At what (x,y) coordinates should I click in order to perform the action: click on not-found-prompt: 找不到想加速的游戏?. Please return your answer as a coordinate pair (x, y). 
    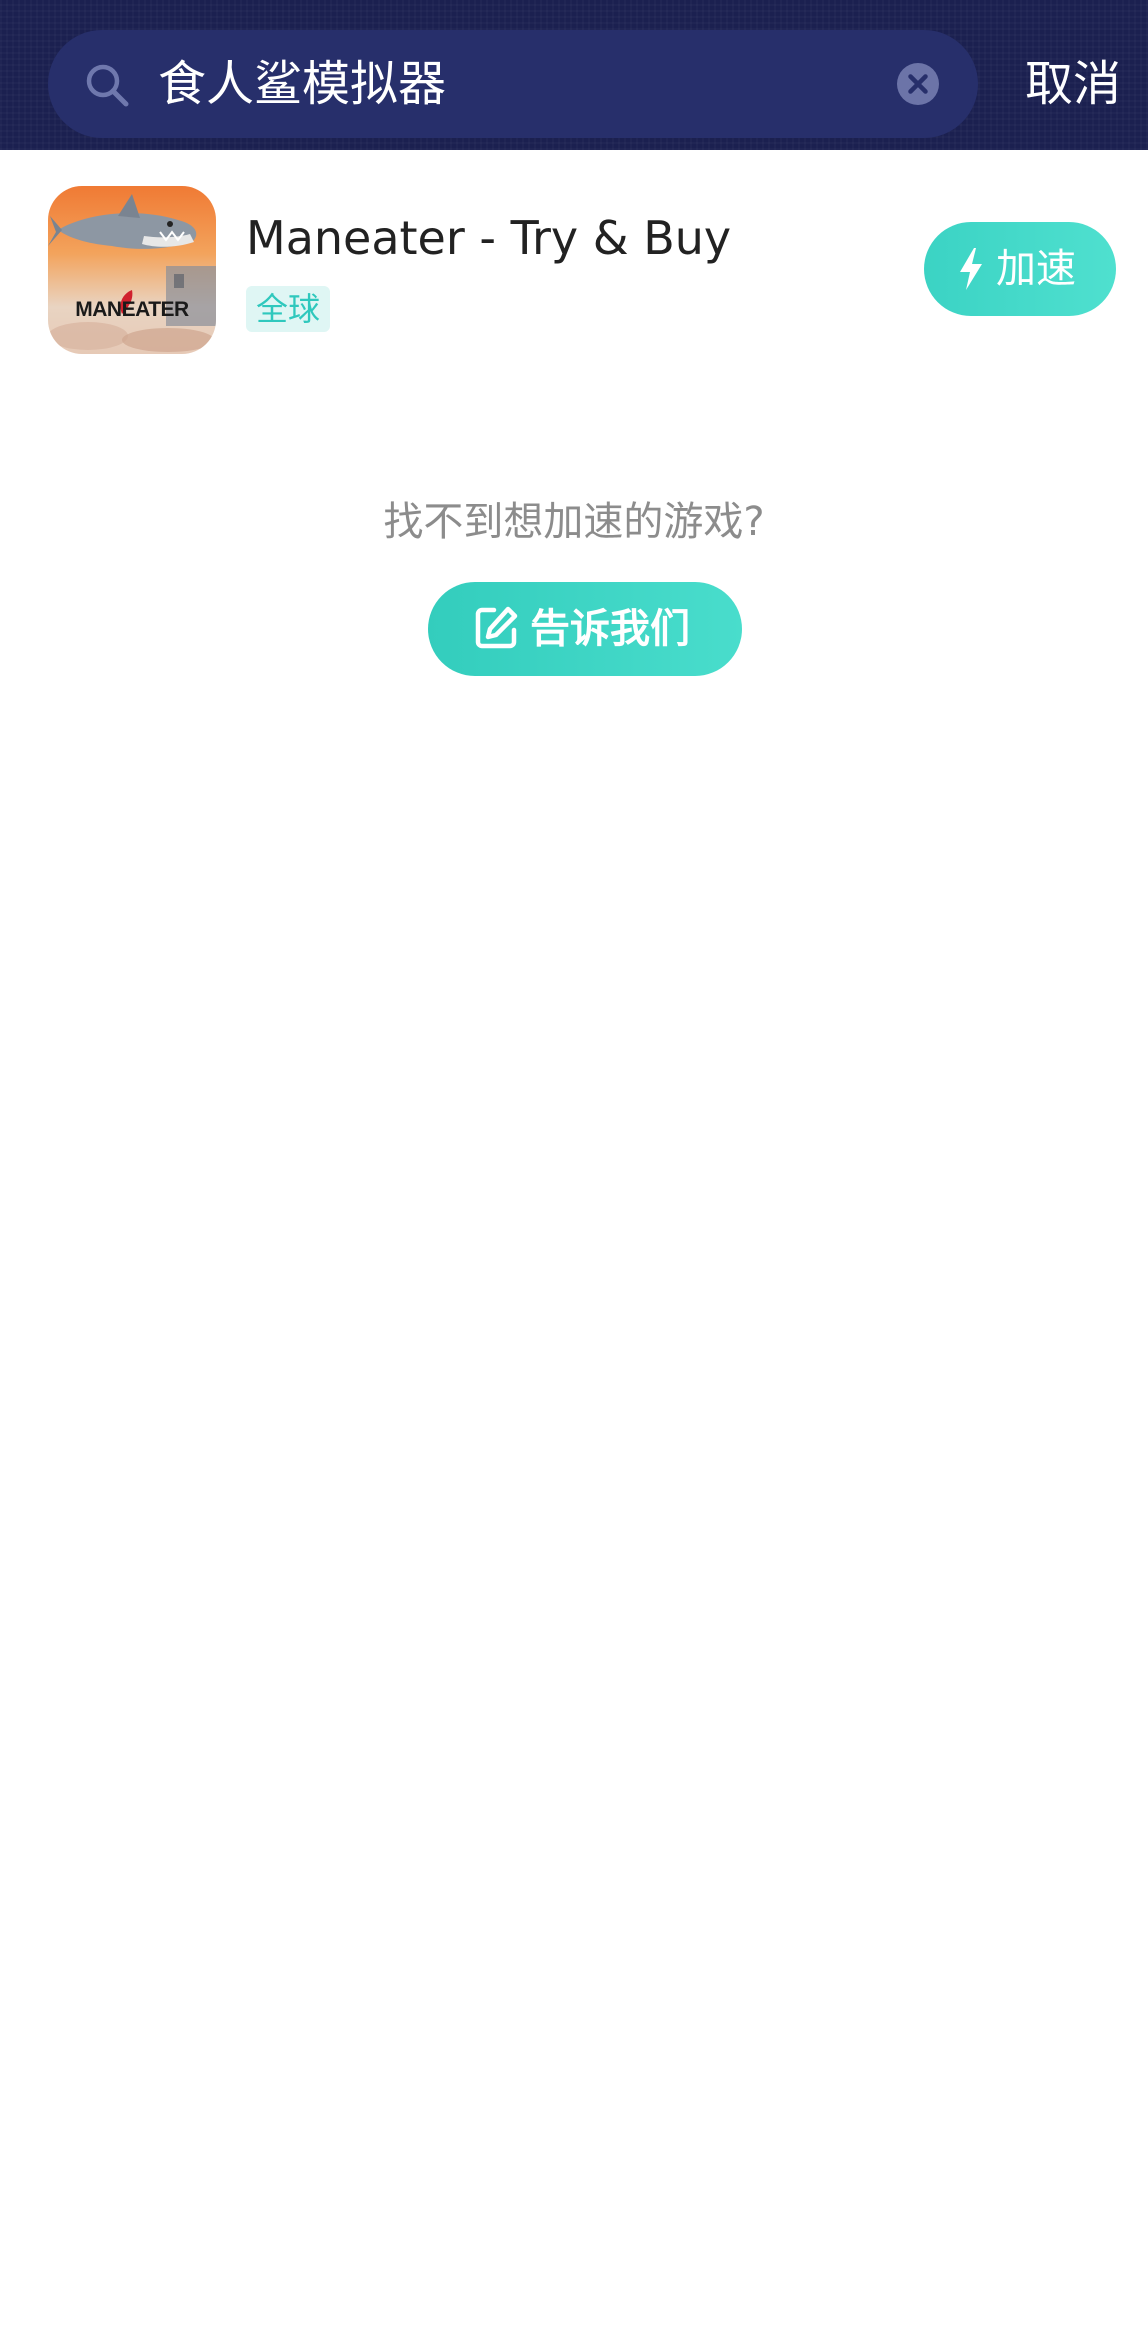
    Looking at the image, I should click on (574, 522).